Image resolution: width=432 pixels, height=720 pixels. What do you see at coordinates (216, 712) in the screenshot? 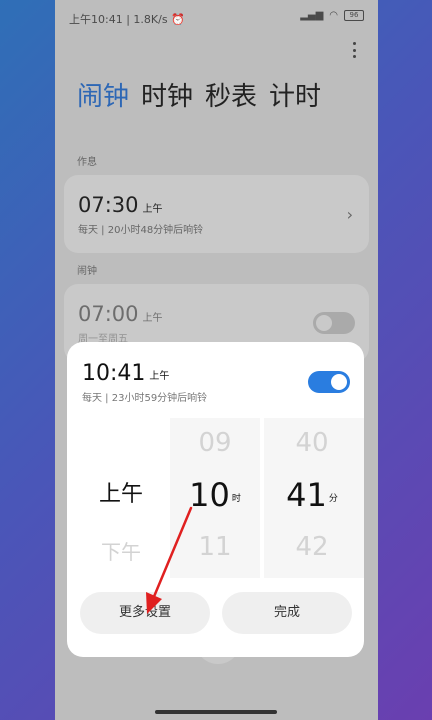
I see `home-indicator` at bounding box center [216, 712].